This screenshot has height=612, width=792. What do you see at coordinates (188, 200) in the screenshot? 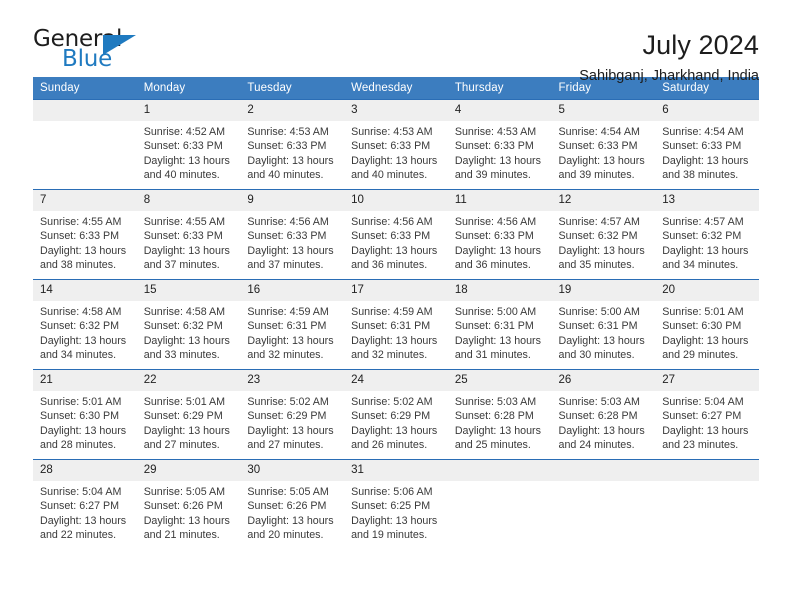
I see `day-number: 8` at bounding box center [188, 200].